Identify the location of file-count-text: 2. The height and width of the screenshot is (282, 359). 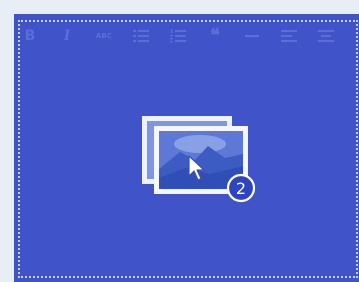
(241, 188).